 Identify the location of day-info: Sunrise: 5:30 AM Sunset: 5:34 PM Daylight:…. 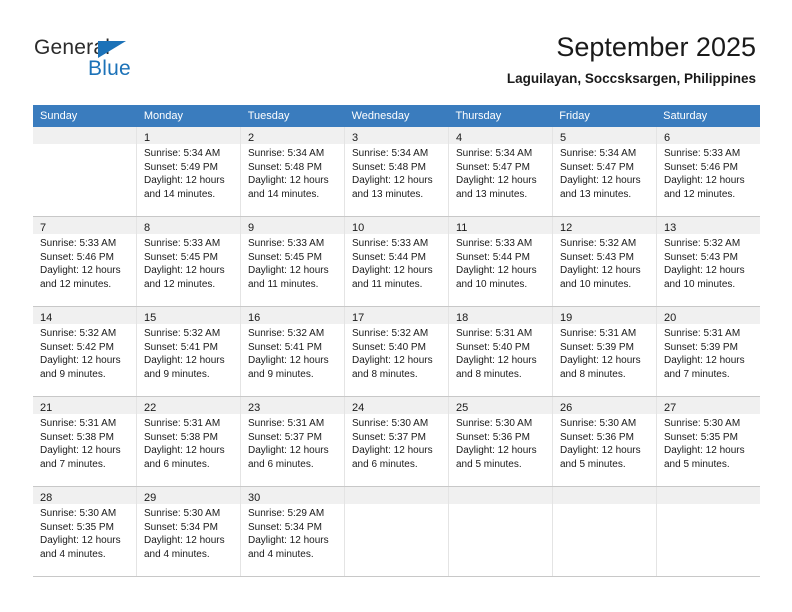
(188, 532).